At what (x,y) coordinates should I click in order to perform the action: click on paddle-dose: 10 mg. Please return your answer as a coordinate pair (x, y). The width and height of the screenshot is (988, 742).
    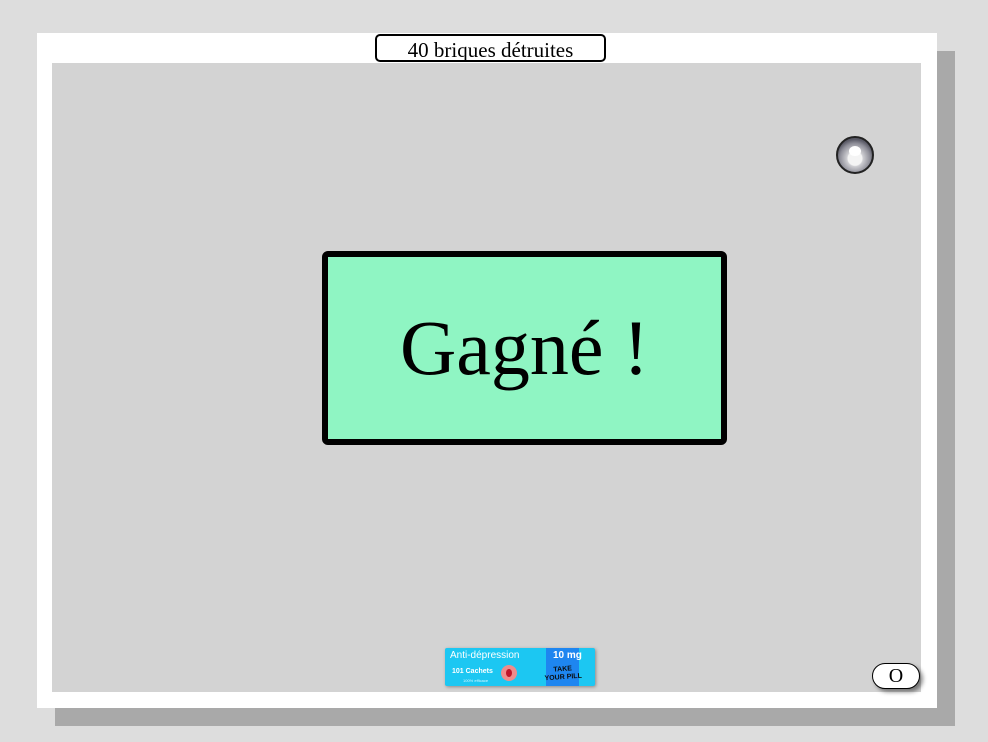
    Looking at the image, I should click on (567, 655).